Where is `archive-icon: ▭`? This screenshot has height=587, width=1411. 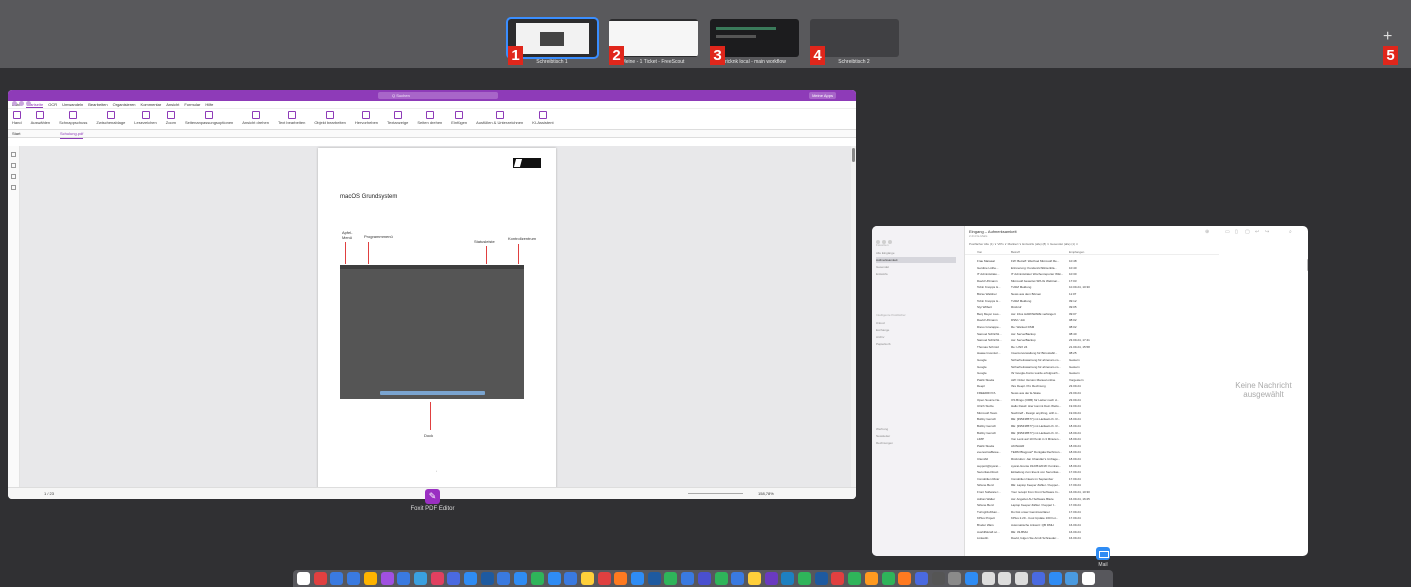
archive-icon: ▭ is located at coordinates (1227, 232).